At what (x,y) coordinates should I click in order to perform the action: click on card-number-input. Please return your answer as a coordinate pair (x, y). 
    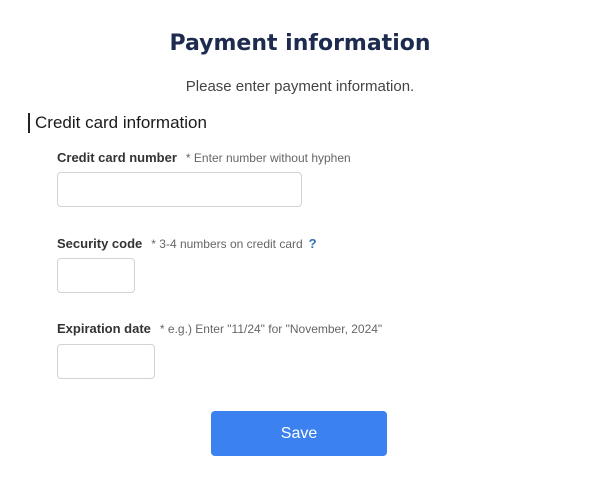
    Looking at the image, I should click on (179, 189).